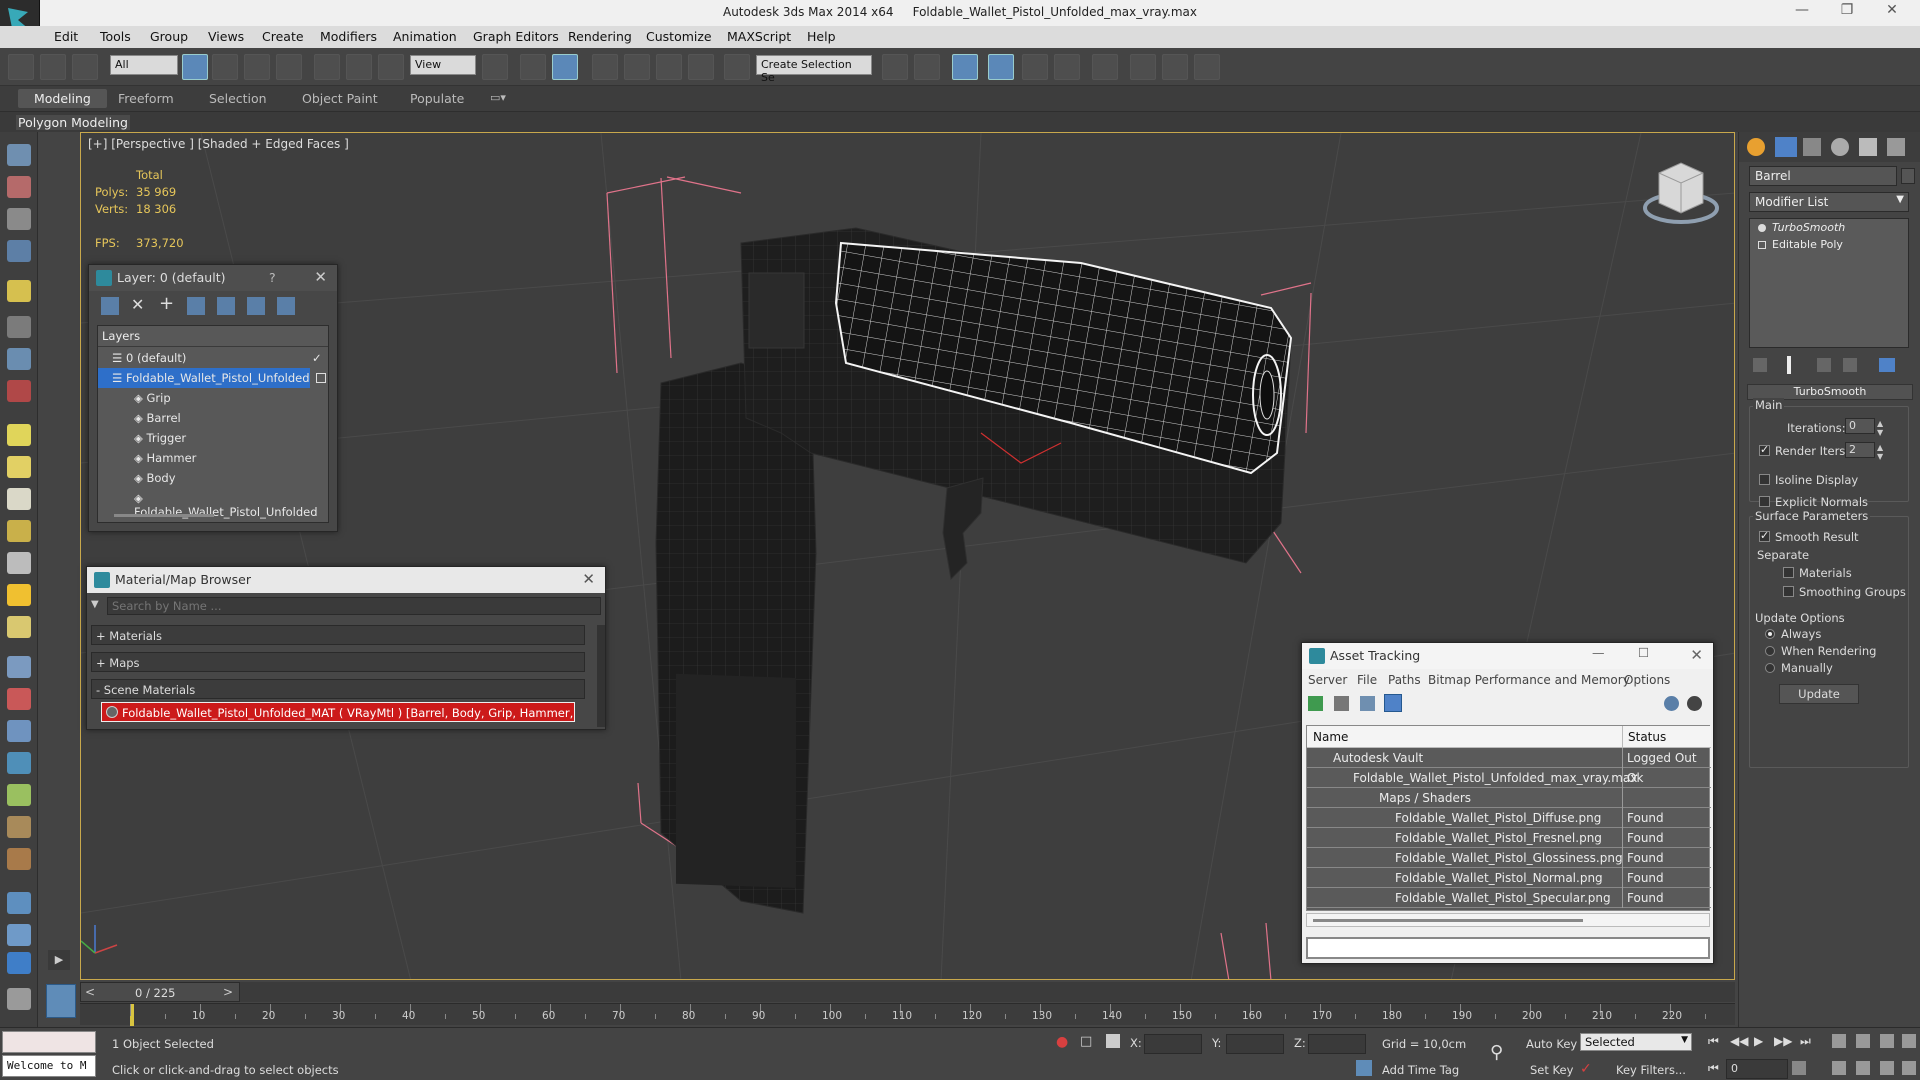 The image size is (1920, 1080). Describe the element at coordinates (160, 992) in the screenshot. I see `time-slider-thumb: < 0 / 225 >` at that location.